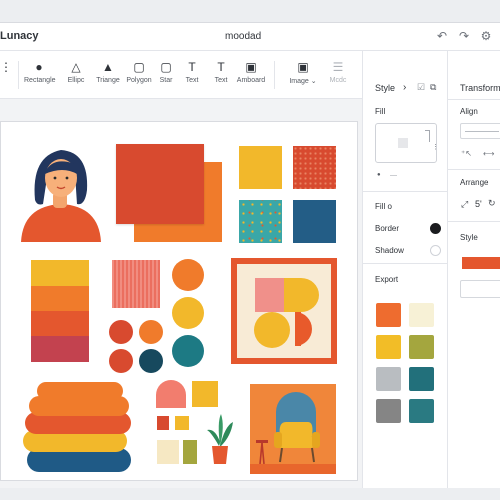 This screenshot has width=500, height=500. I want to click on yellow-circle, so click(188, 313).